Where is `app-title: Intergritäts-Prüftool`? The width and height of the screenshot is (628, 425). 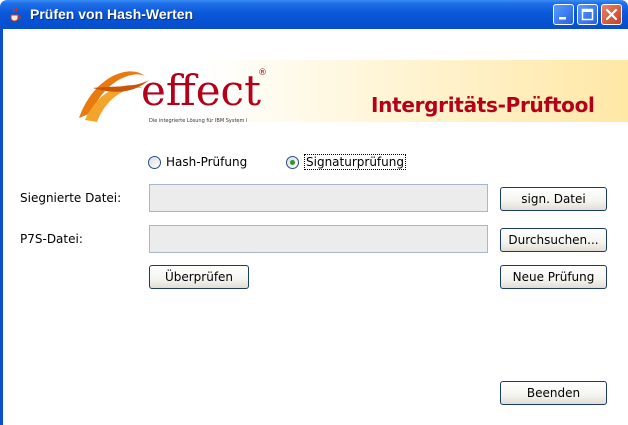 app-title: Intergritäts-Prüftool is located at coordinates (483, 105).